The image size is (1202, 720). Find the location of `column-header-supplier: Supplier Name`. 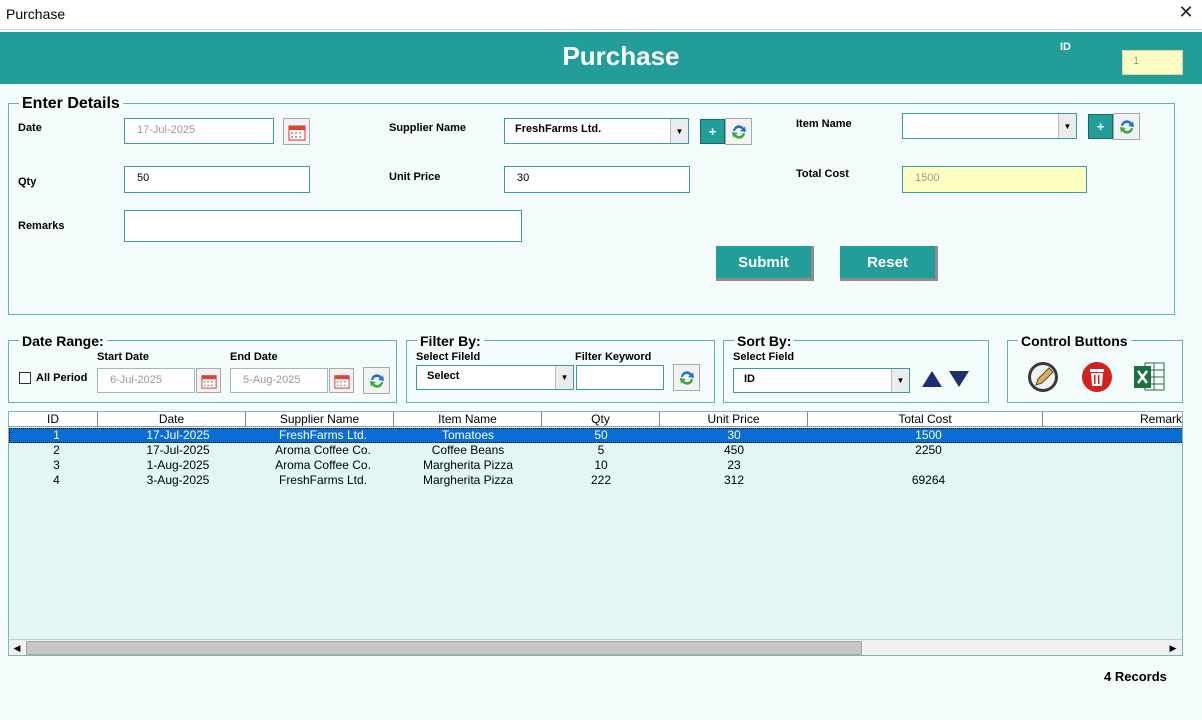

column-header-supplier: Supplier Name is located at coordinates (320, 419).